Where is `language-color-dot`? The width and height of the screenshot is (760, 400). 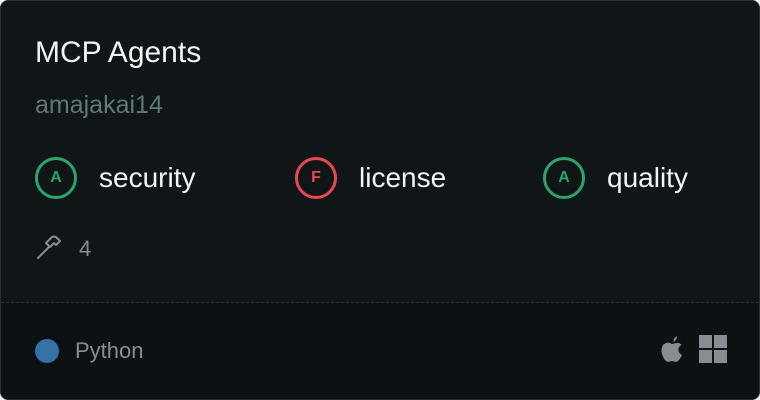
language-color-dot is located at coordinates (47, 351).